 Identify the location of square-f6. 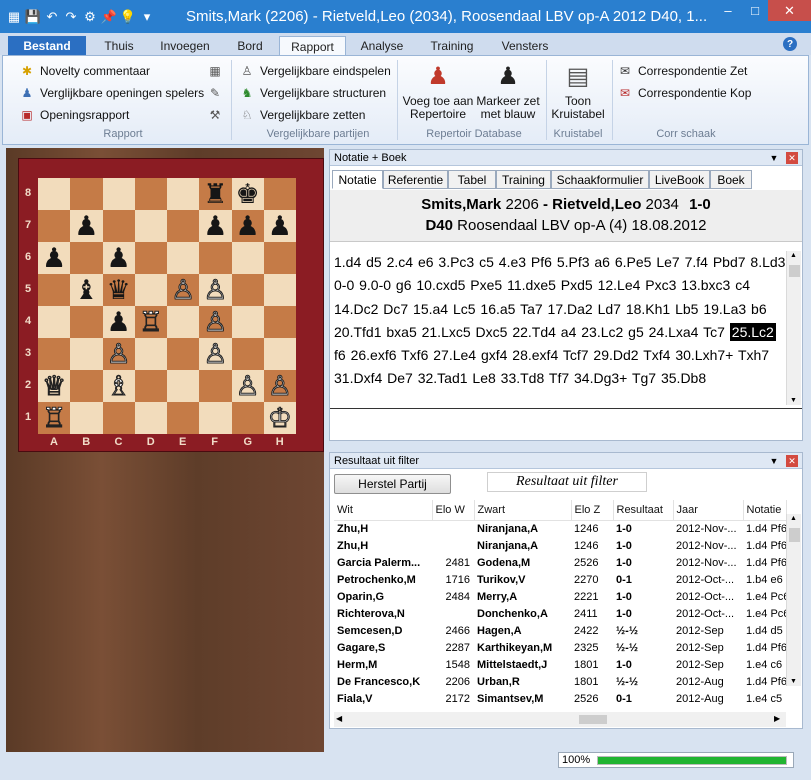
(215, 258).